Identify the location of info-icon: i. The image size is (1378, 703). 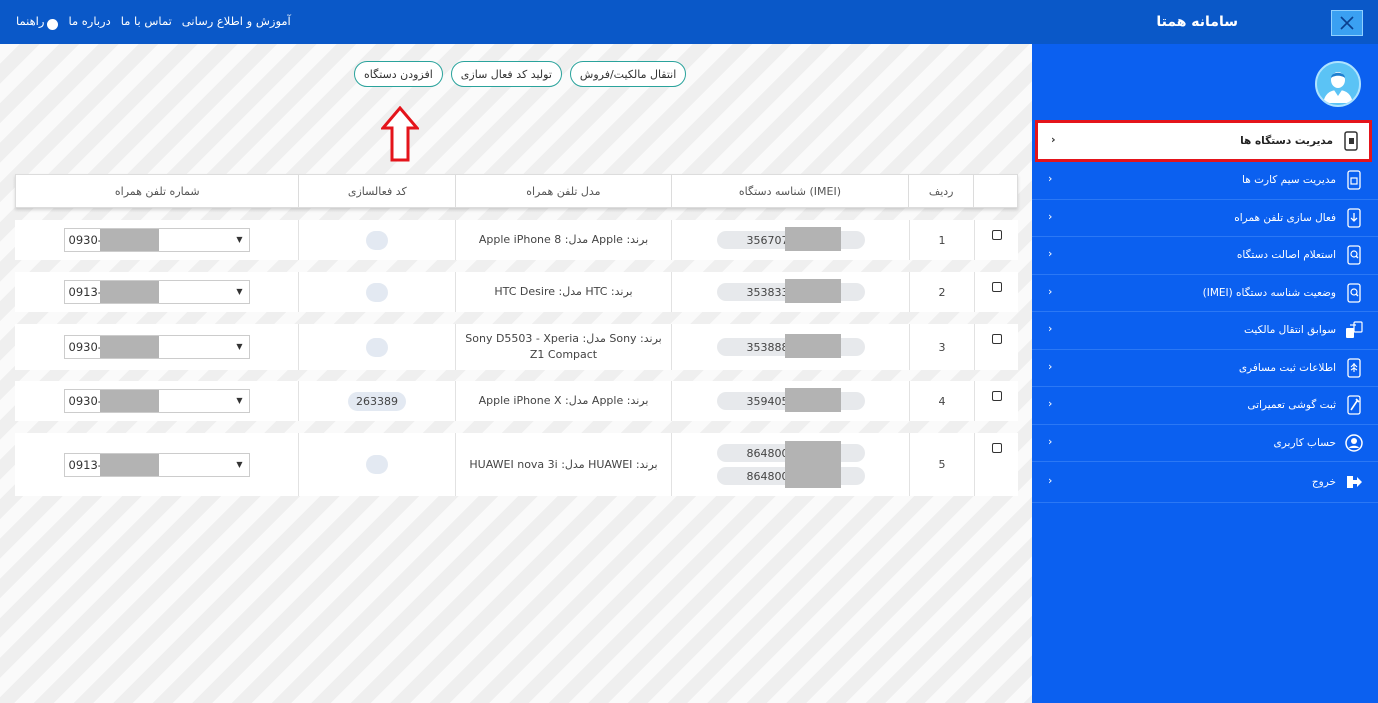
(53, 24).